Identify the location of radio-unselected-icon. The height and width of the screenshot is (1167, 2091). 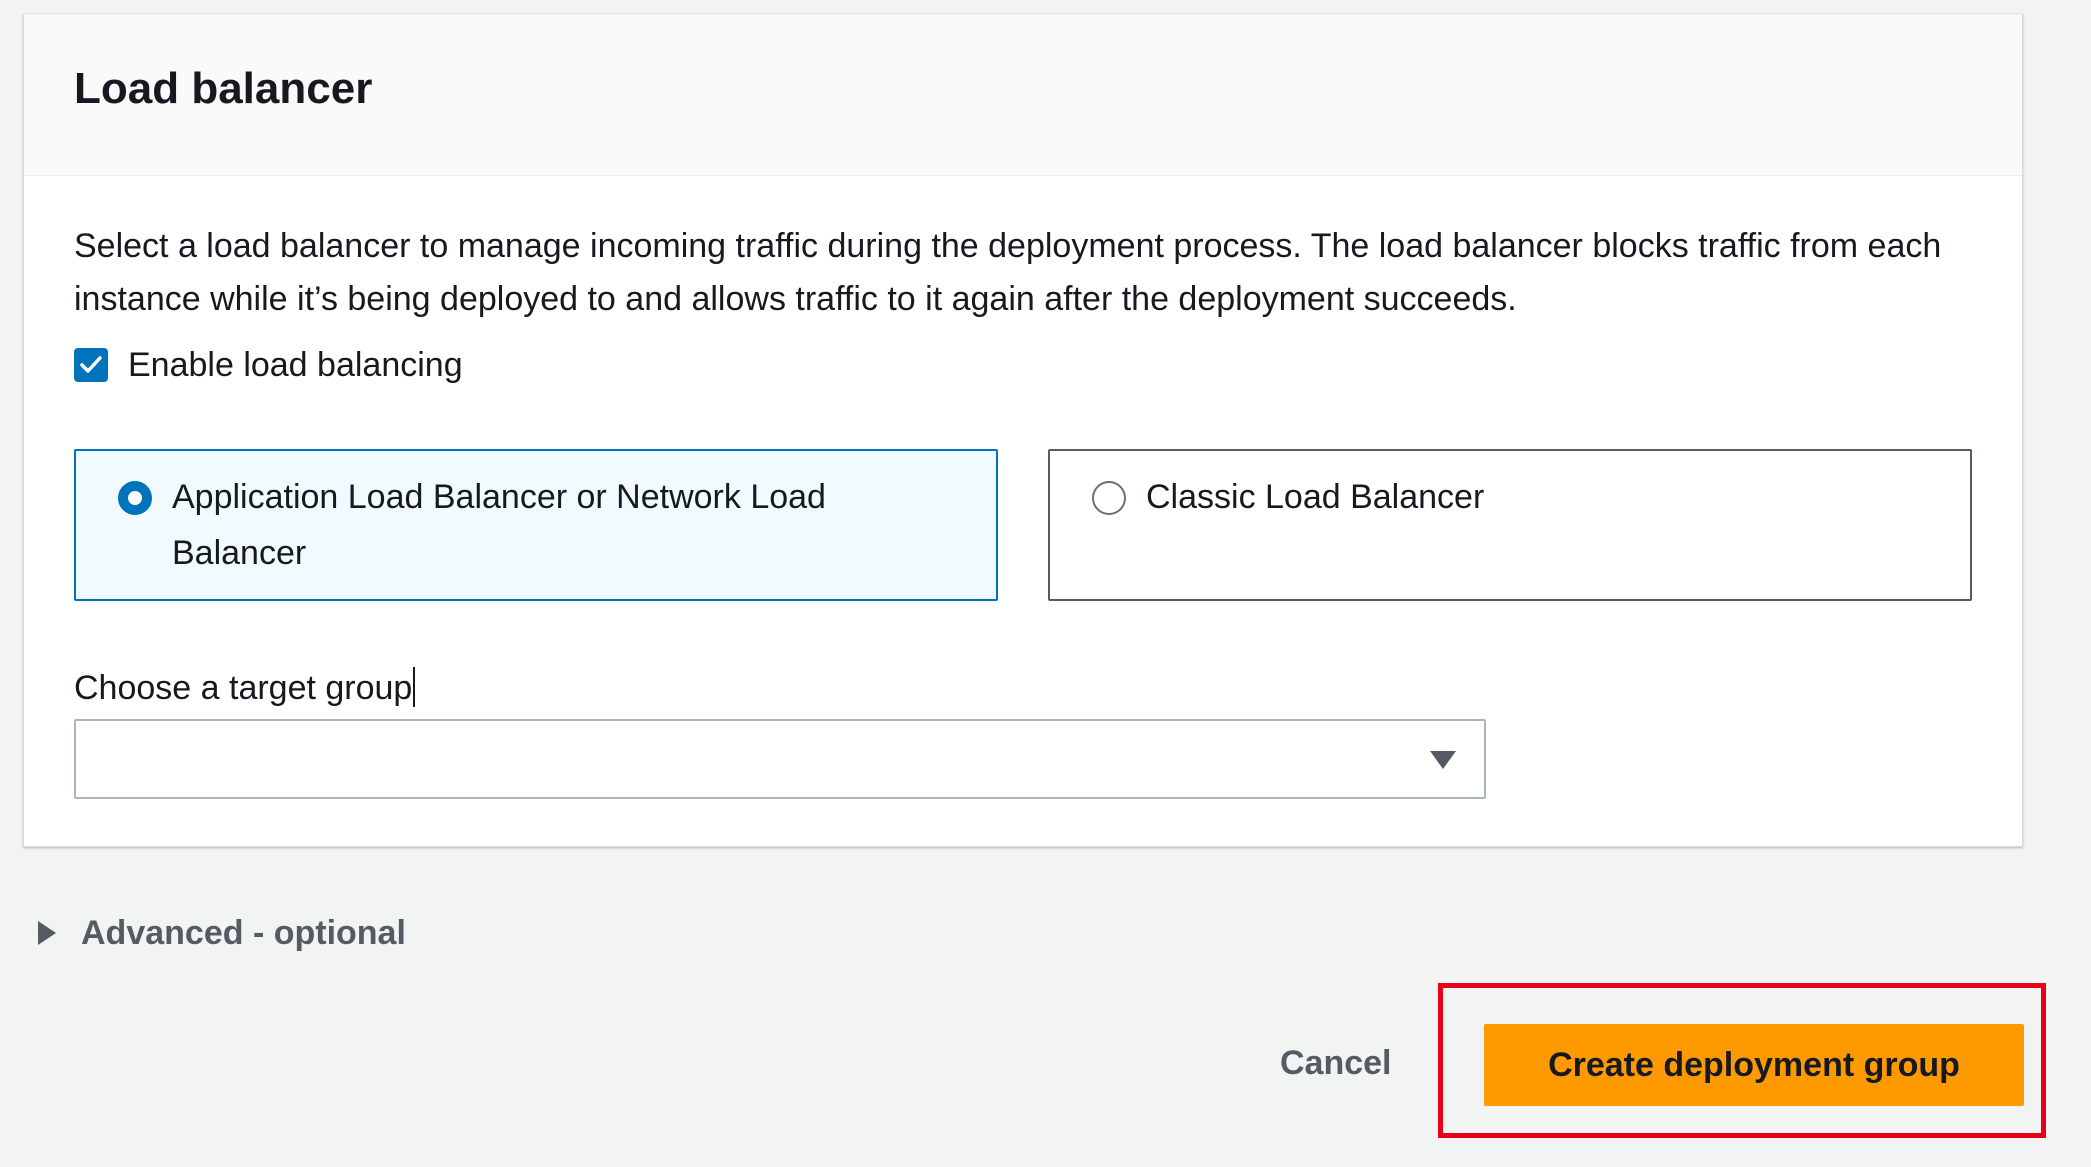
(1109, 498).